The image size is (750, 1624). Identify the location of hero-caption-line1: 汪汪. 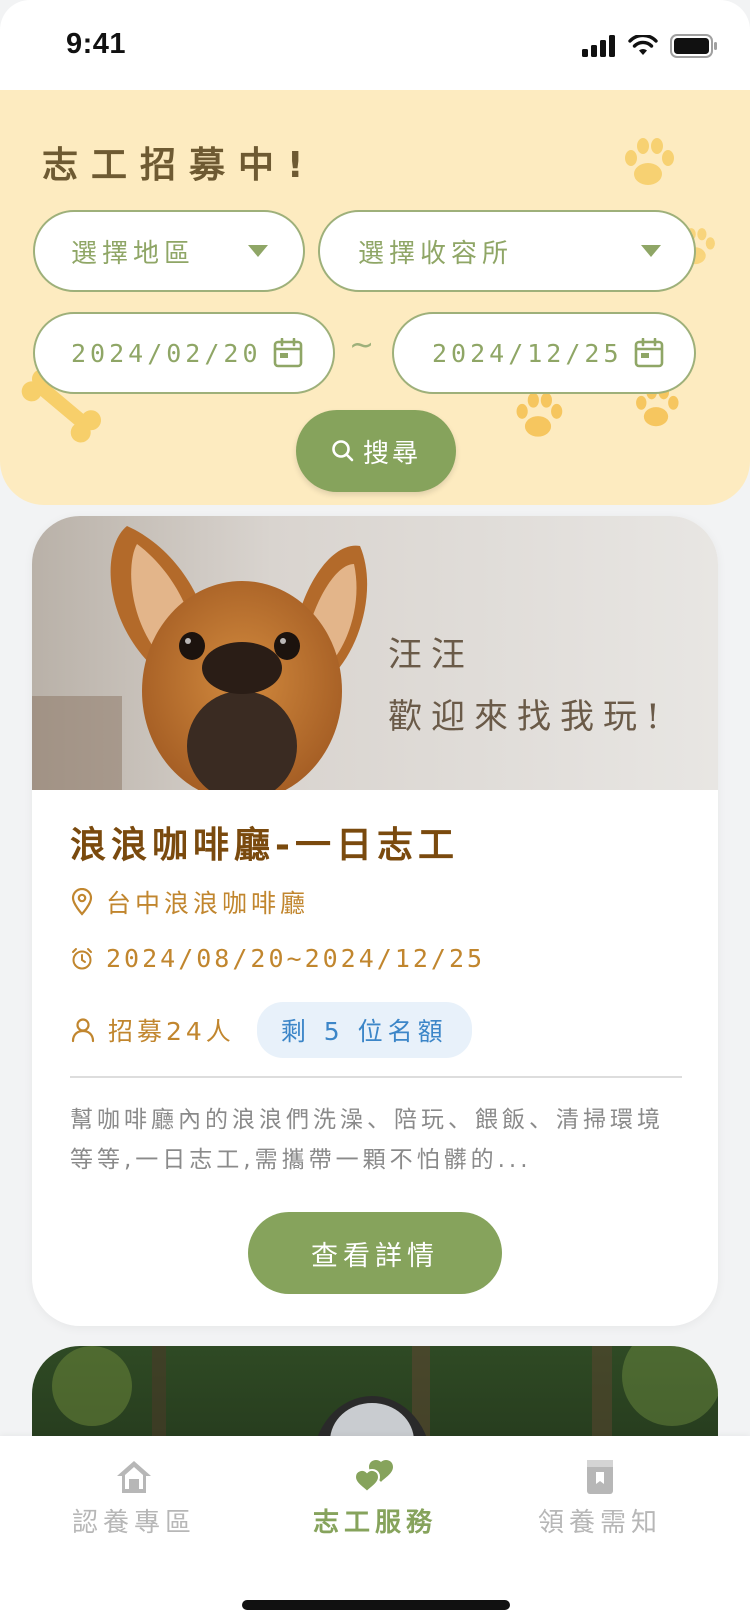
(431, 655).